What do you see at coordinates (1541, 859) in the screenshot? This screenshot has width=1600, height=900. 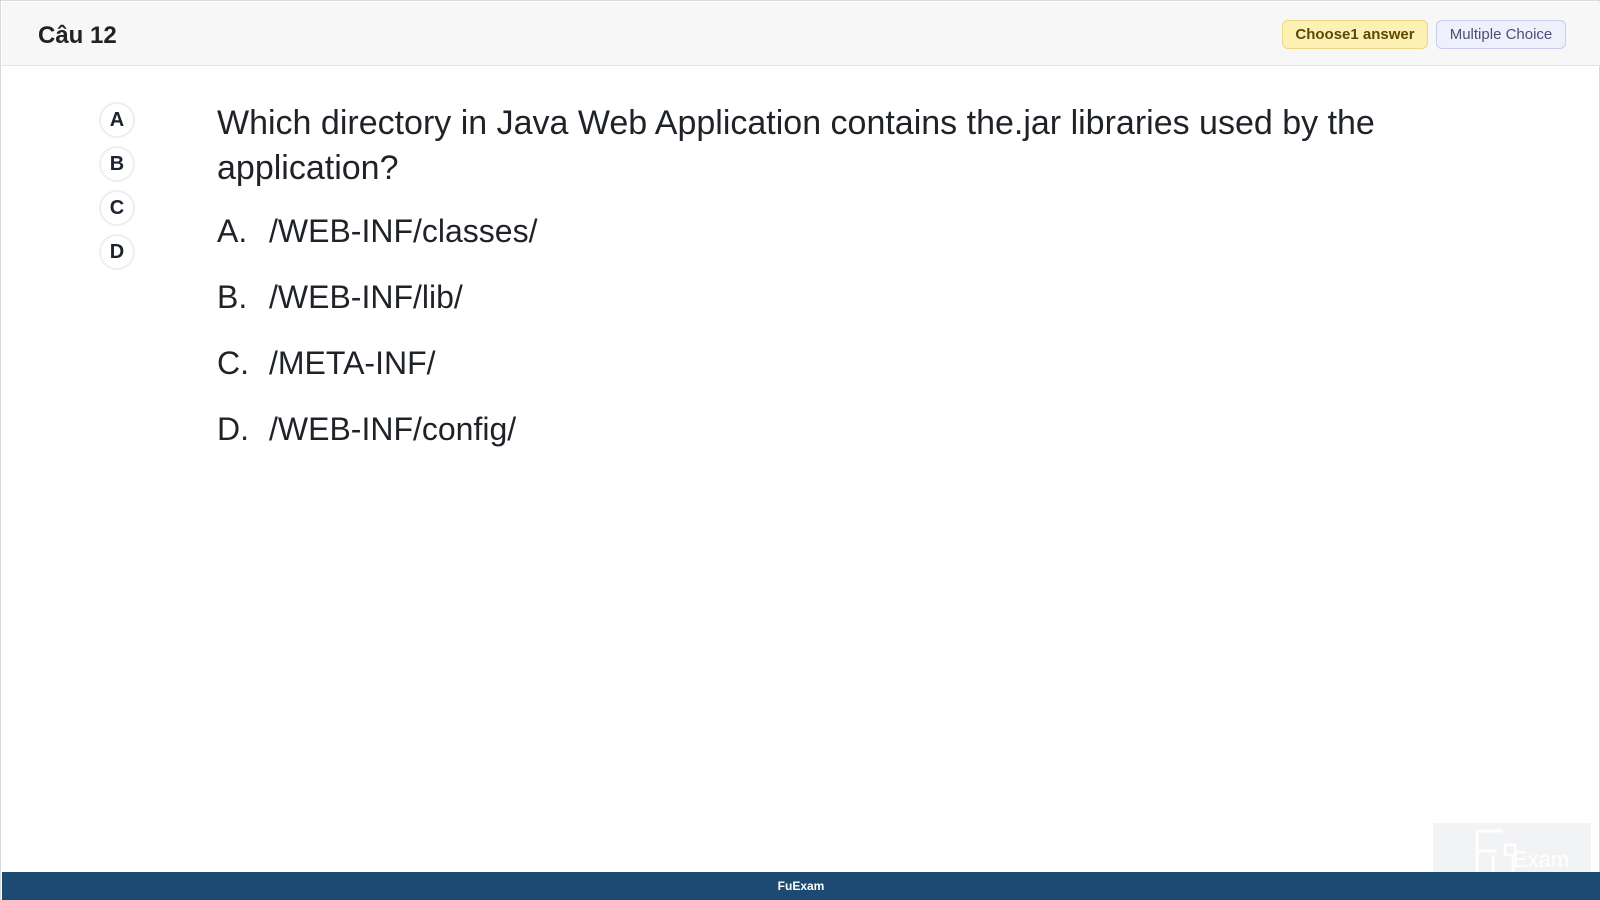 I see `watermark-text: Exam` at bounding box center [1541, 859].